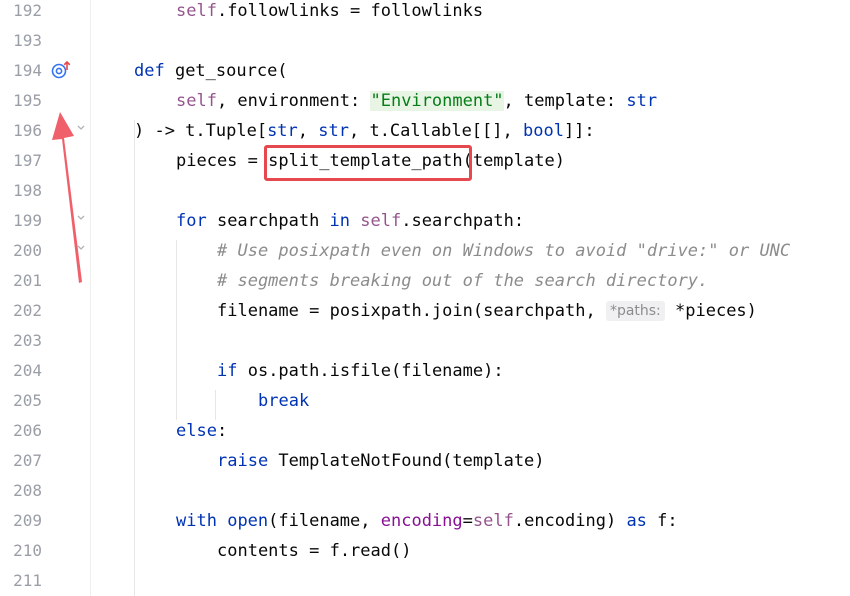 This screenshot has width=850, height=596. Describe the element at coordinates (27, 490) in the screenshot. I see `line-number: 208` at that location.